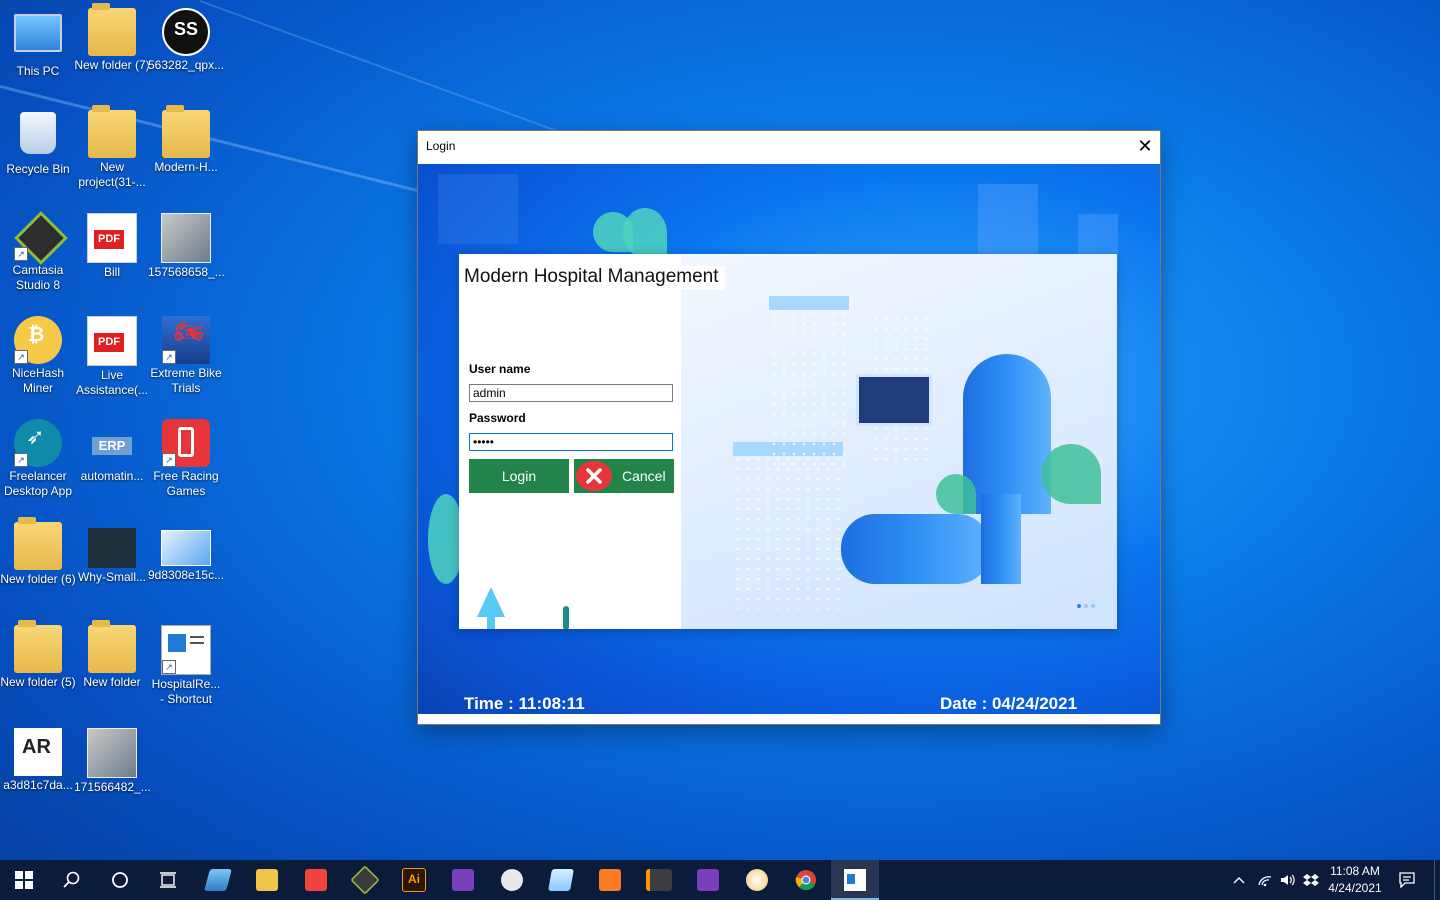 Image resolution: width=1440 pixels, height=900 pixels. Describe the element at coordinates (1084, 604) in the screenshot. I see `carousel-dots` at that location.